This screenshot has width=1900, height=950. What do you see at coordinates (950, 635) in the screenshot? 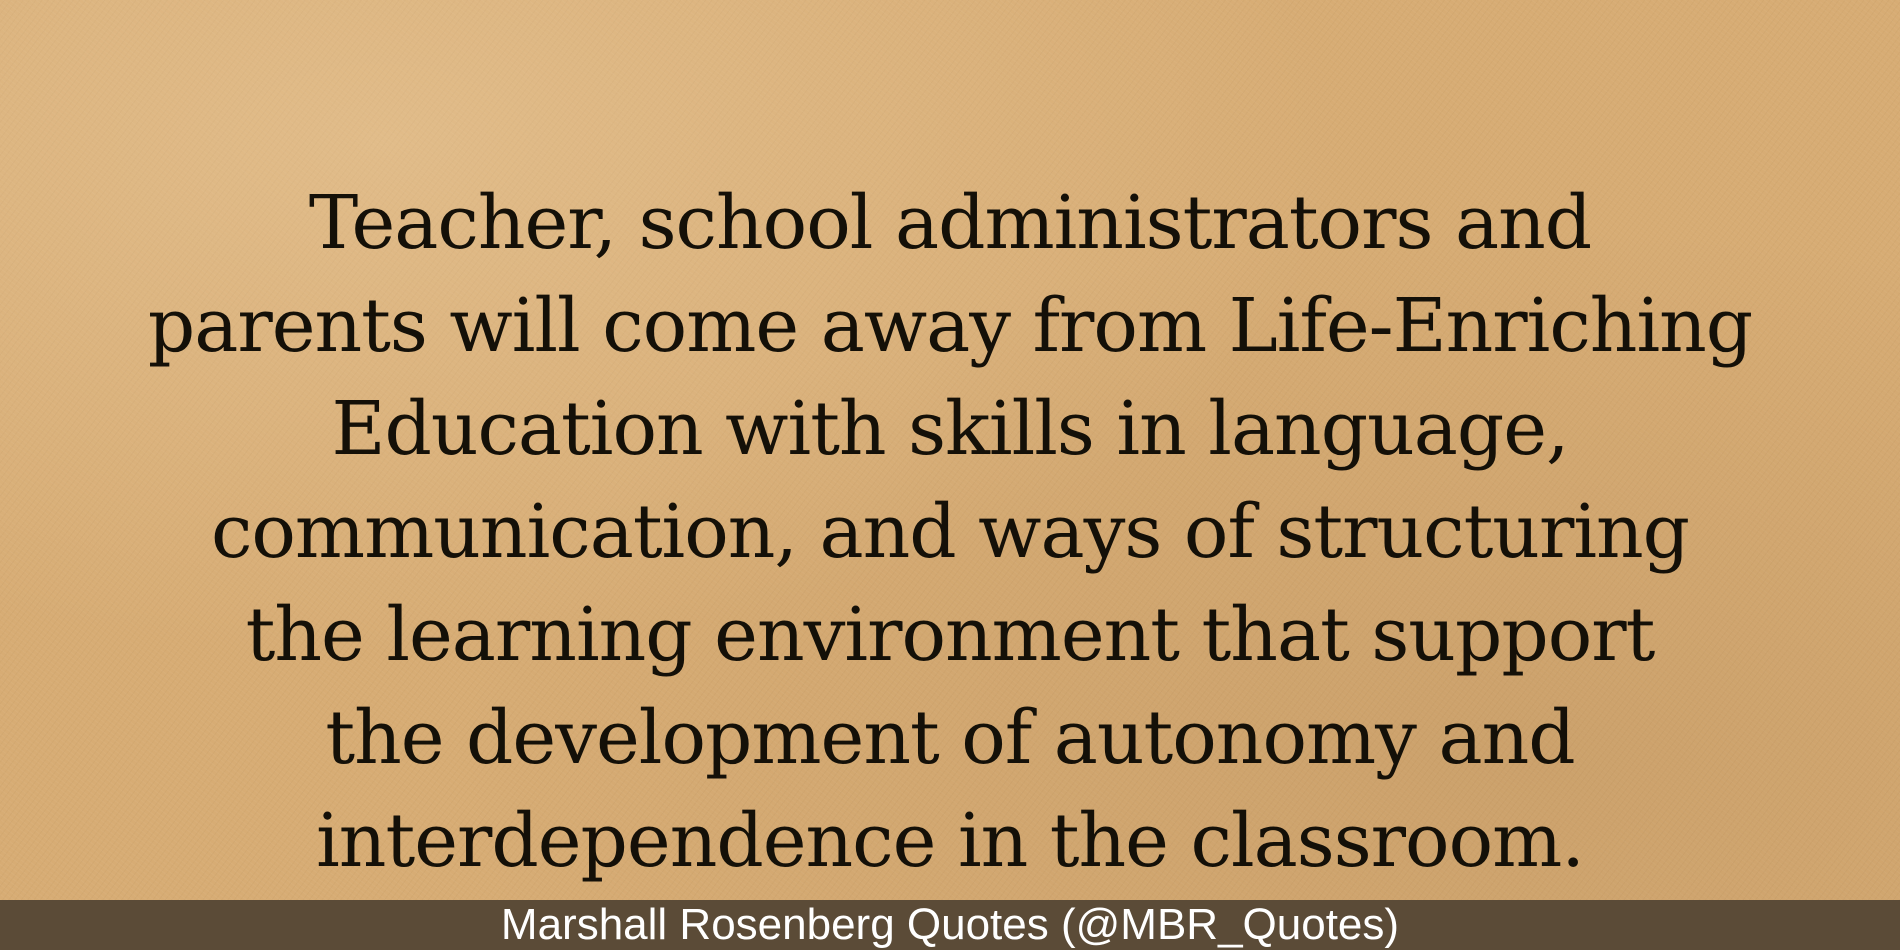
I see `quote-line: the learning environment that support` at bounding box center [950, 635].